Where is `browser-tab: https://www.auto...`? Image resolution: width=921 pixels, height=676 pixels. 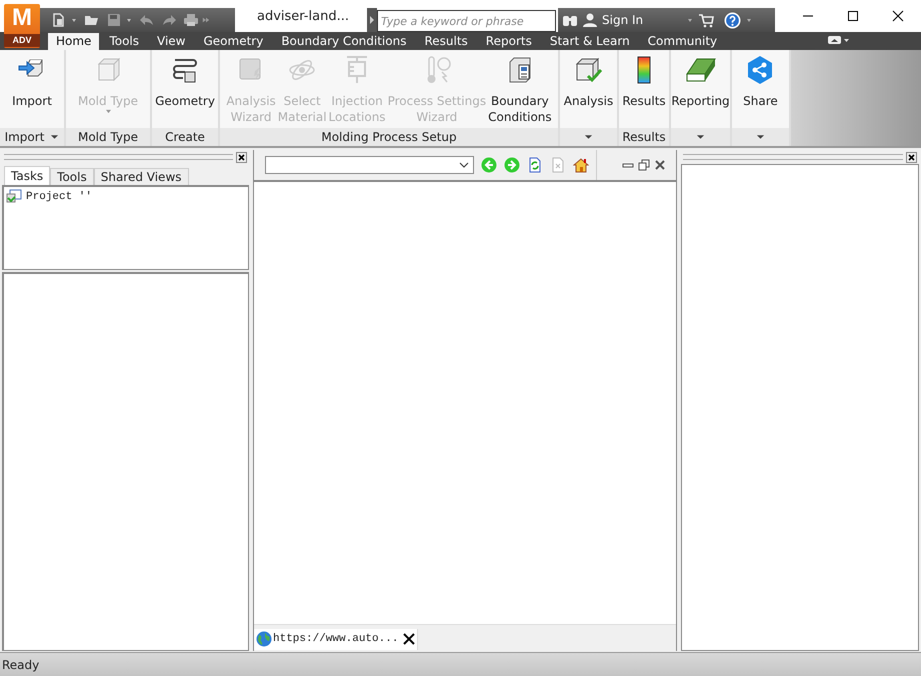
browser-tab: https://www.auto... is located at coordinates (336, 639).